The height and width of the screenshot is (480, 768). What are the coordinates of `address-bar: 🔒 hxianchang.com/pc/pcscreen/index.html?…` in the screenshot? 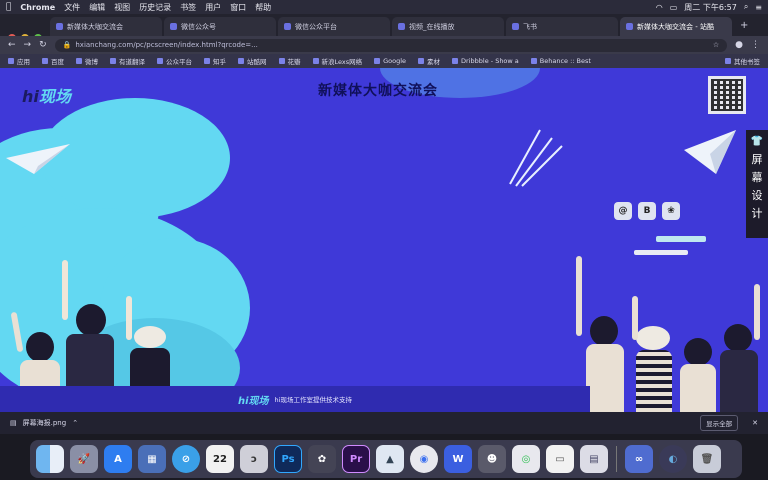 It's located at (391, 45).